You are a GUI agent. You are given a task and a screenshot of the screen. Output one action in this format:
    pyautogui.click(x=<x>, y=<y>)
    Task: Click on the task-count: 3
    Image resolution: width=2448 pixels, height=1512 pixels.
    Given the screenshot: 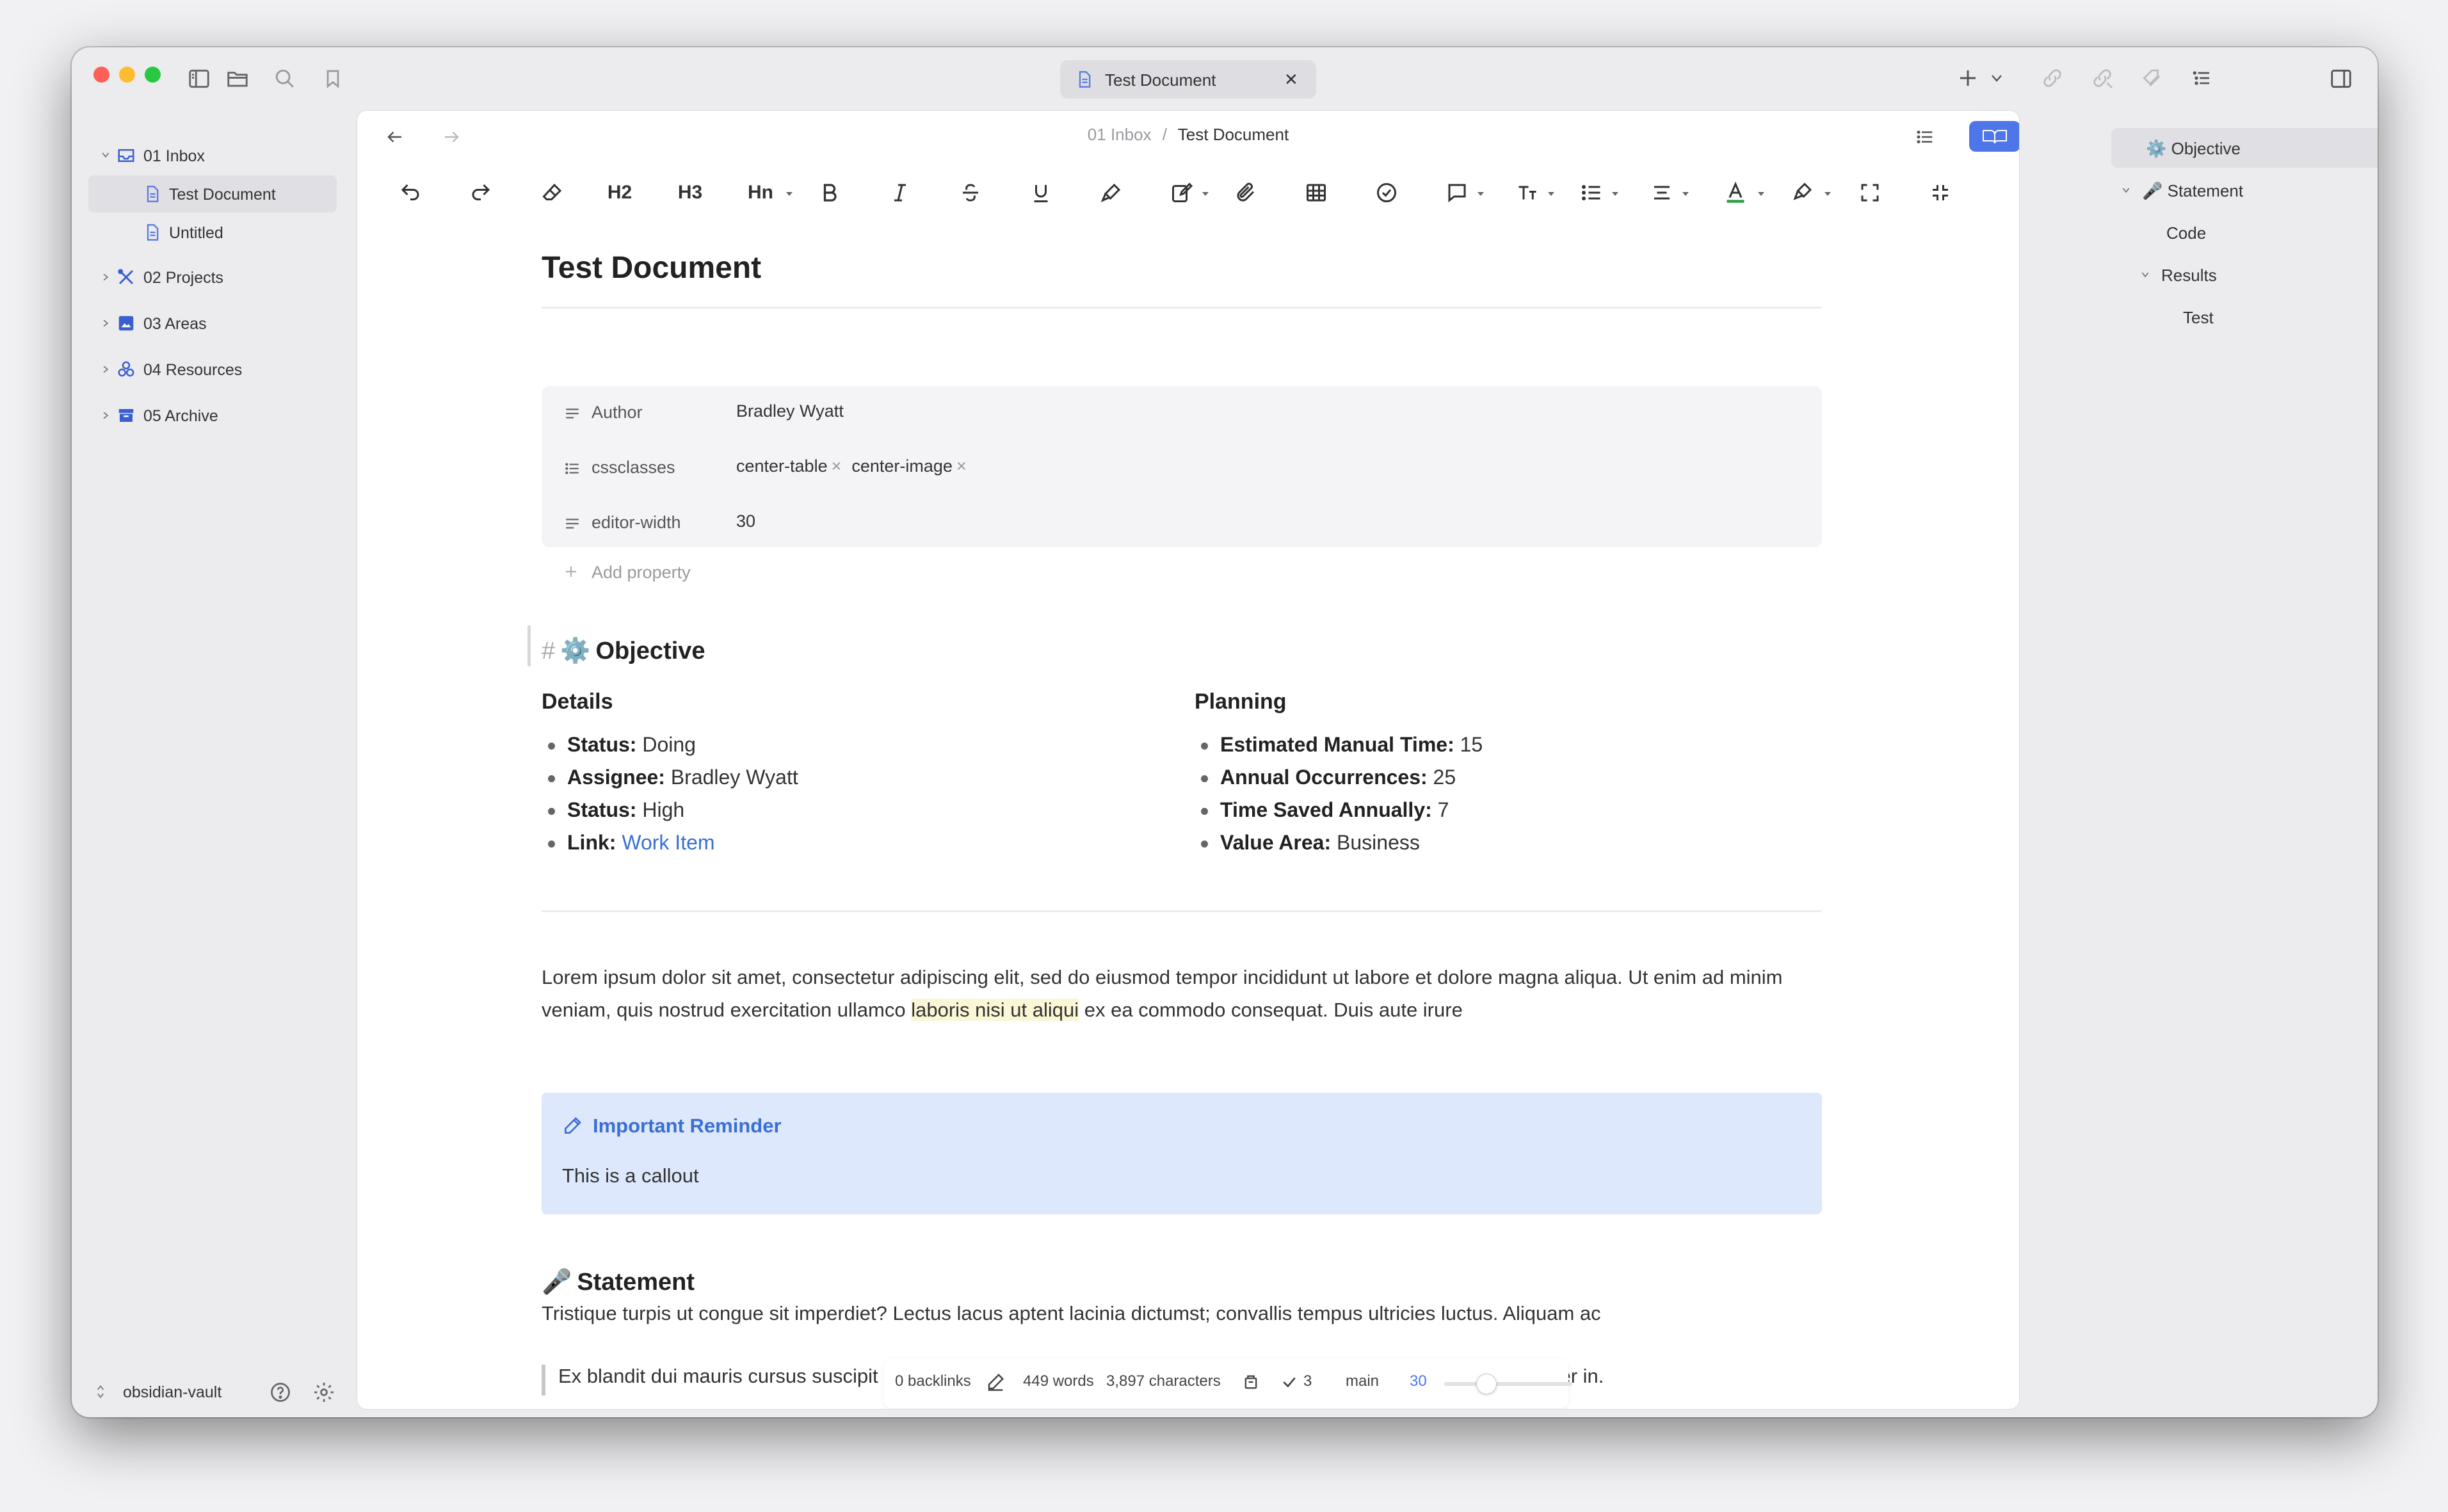 What is the action you would take?
    pyautogui.click(x=1307, y=1381)
    